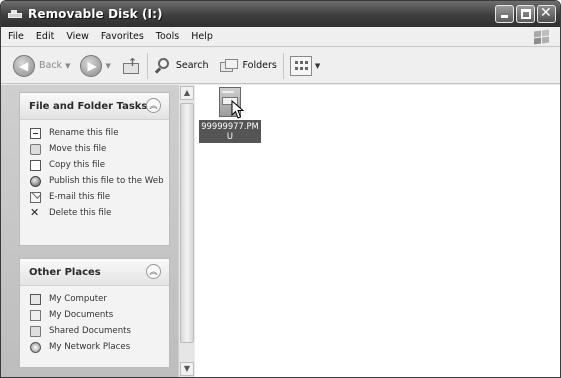  What do you see at coordinates (229, 66) in the screenshot?
I see `folders-icon` at bounding box center [229, 66].